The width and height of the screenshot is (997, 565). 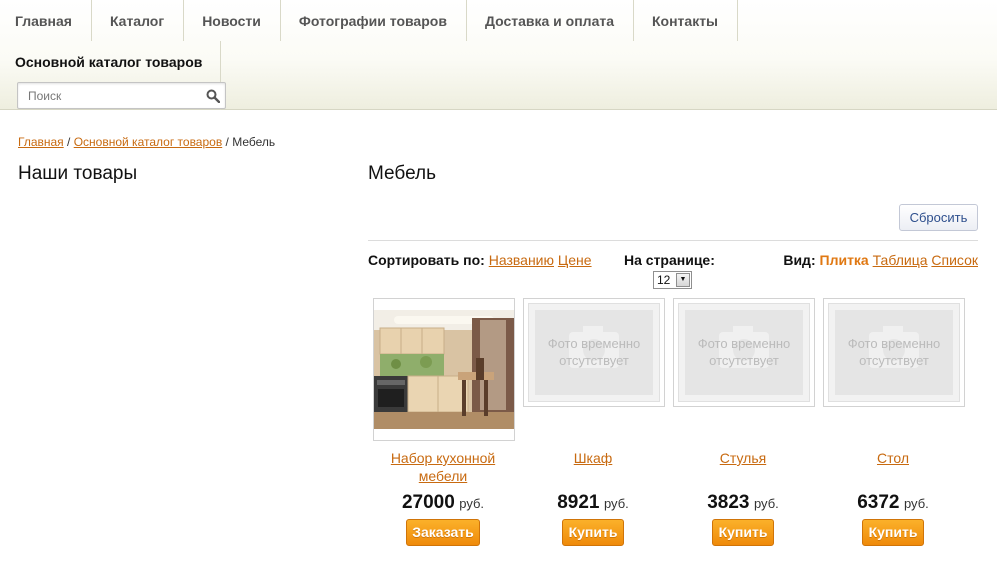 I want to click on menu-item-product-photos: Фотографии товаров, so click(x=374, y=20).